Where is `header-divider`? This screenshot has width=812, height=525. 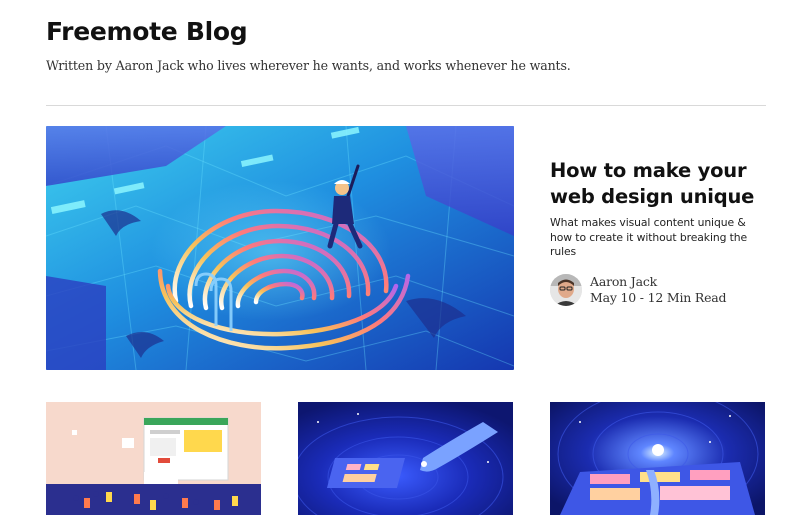
header-divider is located at coordinates (406, 105).